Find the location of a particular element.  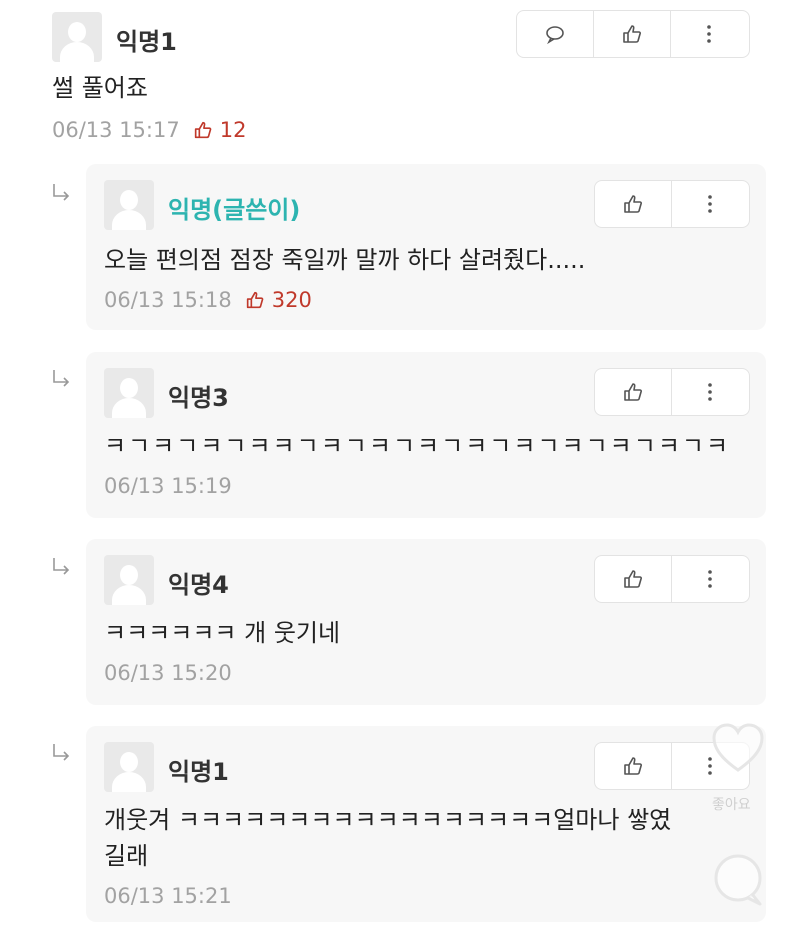

timestamp: 06/13 15:20 is located at coordinates (168, 673).